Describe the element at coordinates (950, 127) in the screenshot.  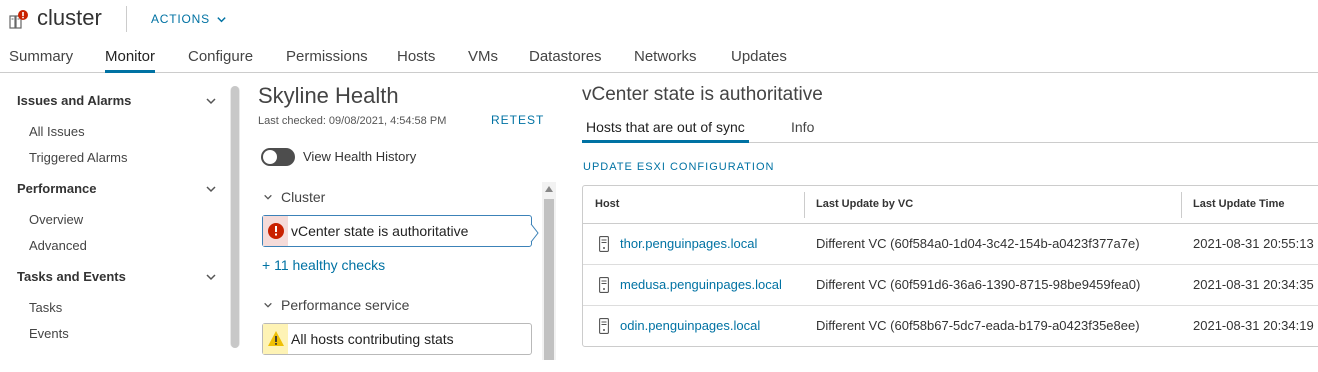
I see `detail-tabs: Hosts that are out of sync Info` at that location.